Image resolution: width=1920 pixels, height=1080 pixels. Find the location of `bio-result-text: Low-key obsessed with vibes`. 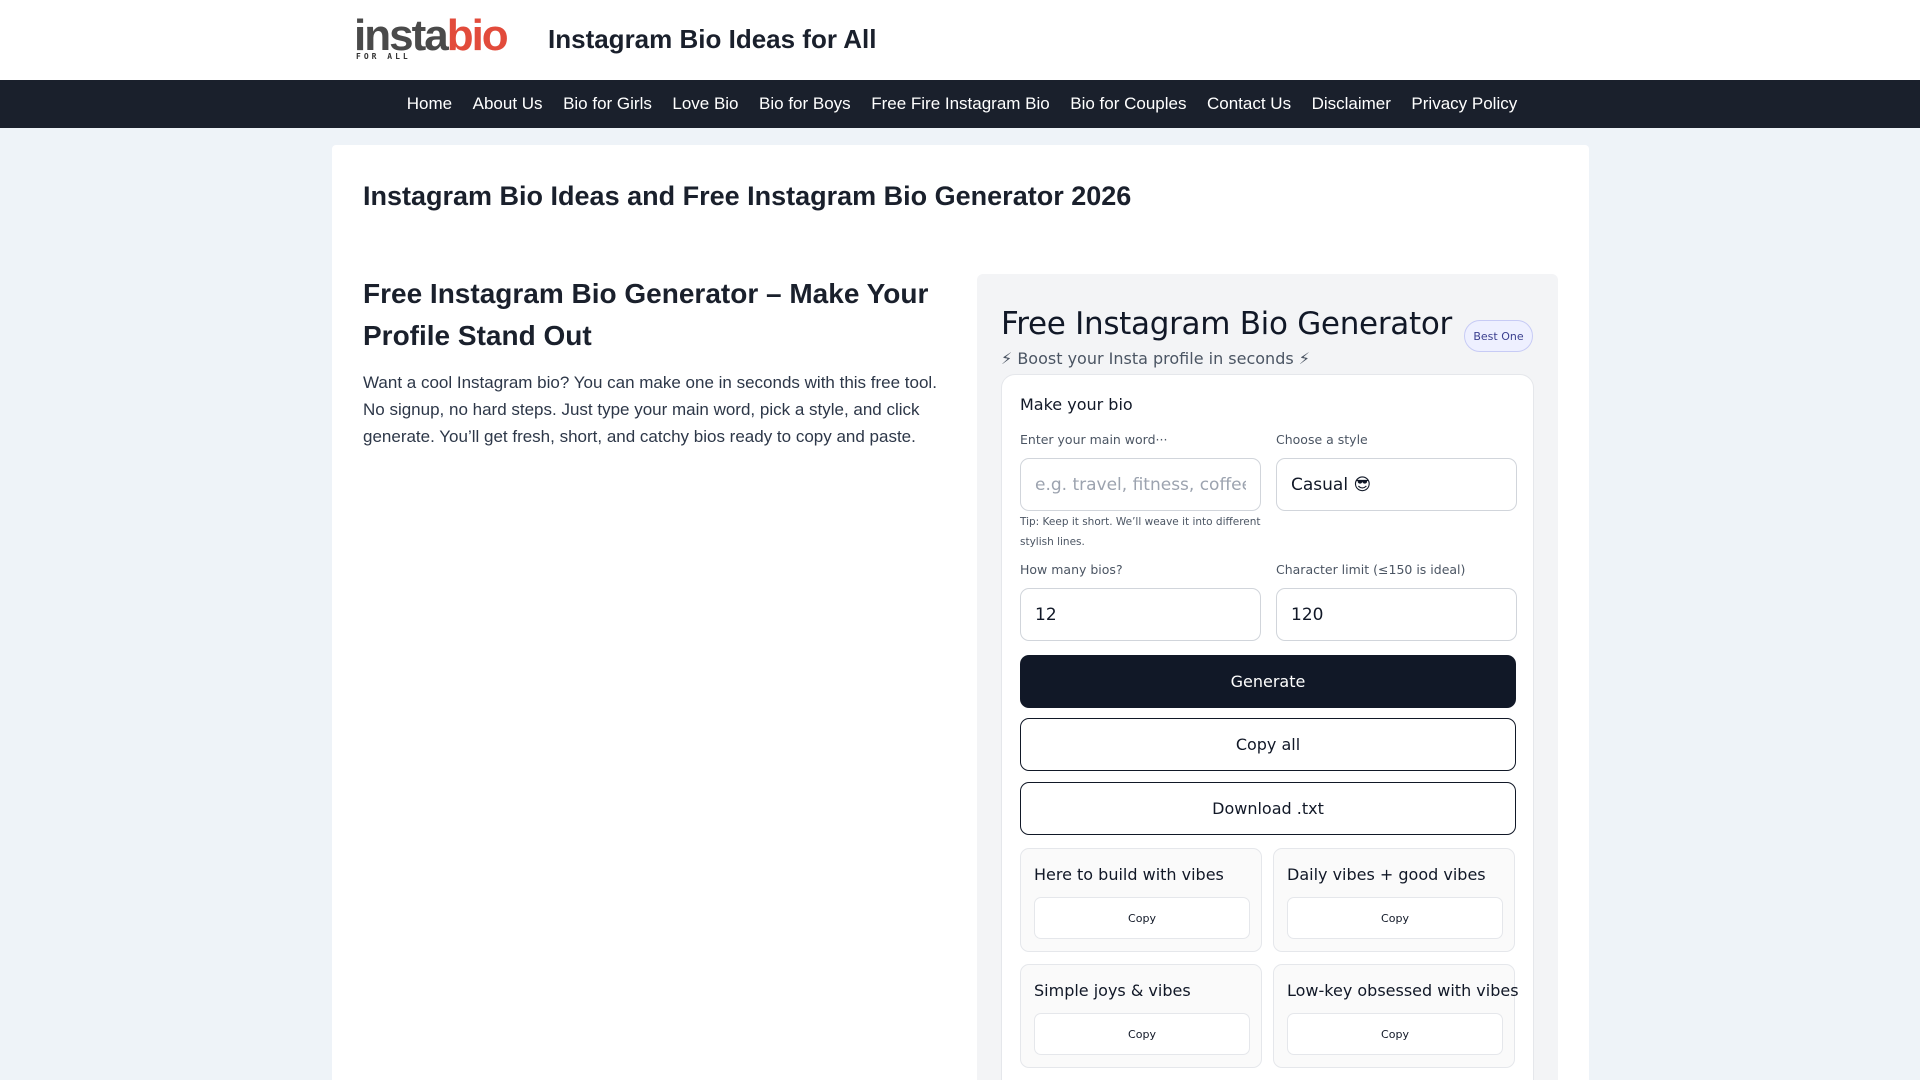

bio-result-text: Low-key obsessed with vibes is located at coordinates (1403, 990).